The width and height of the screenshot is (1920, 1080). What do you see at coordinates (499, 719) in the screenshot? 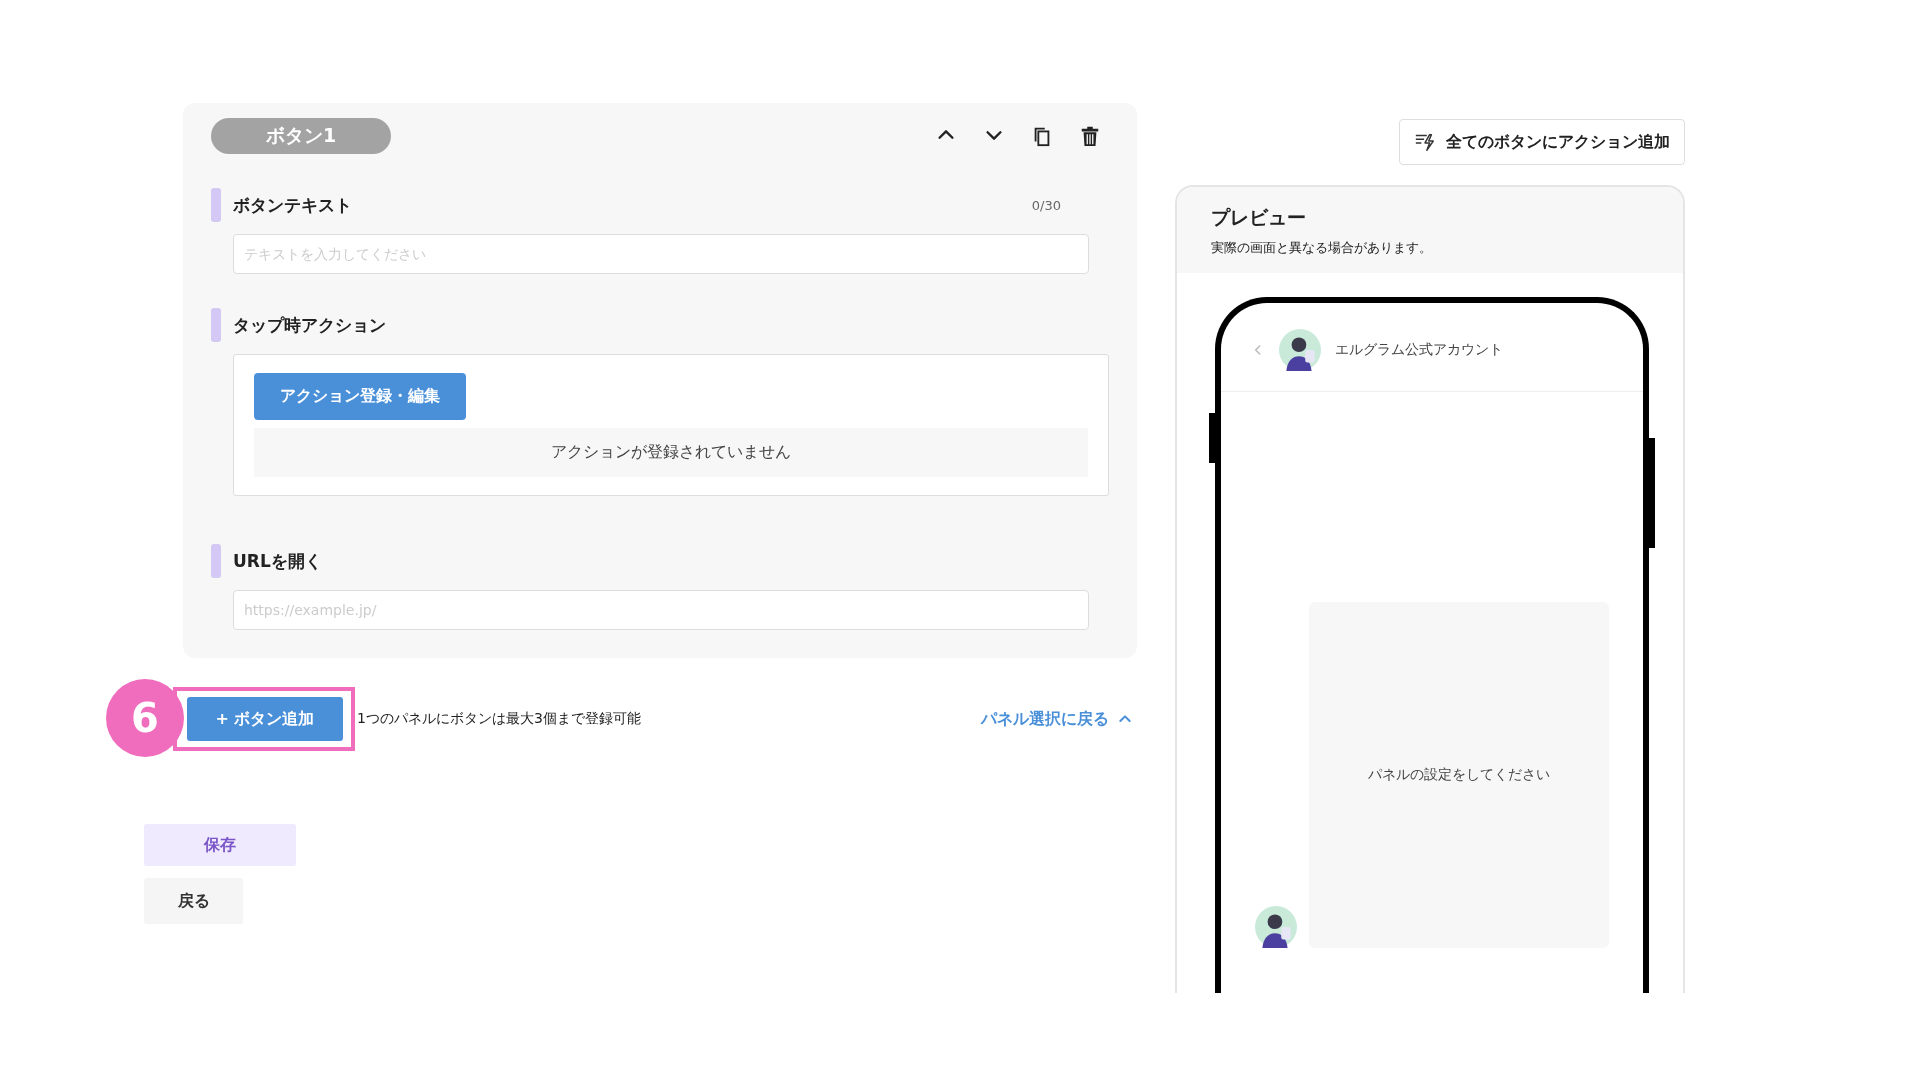
I see `limit-note: 1つのパネルにボタンは最大3個まで登録可能` at bounding box center [499, 719].